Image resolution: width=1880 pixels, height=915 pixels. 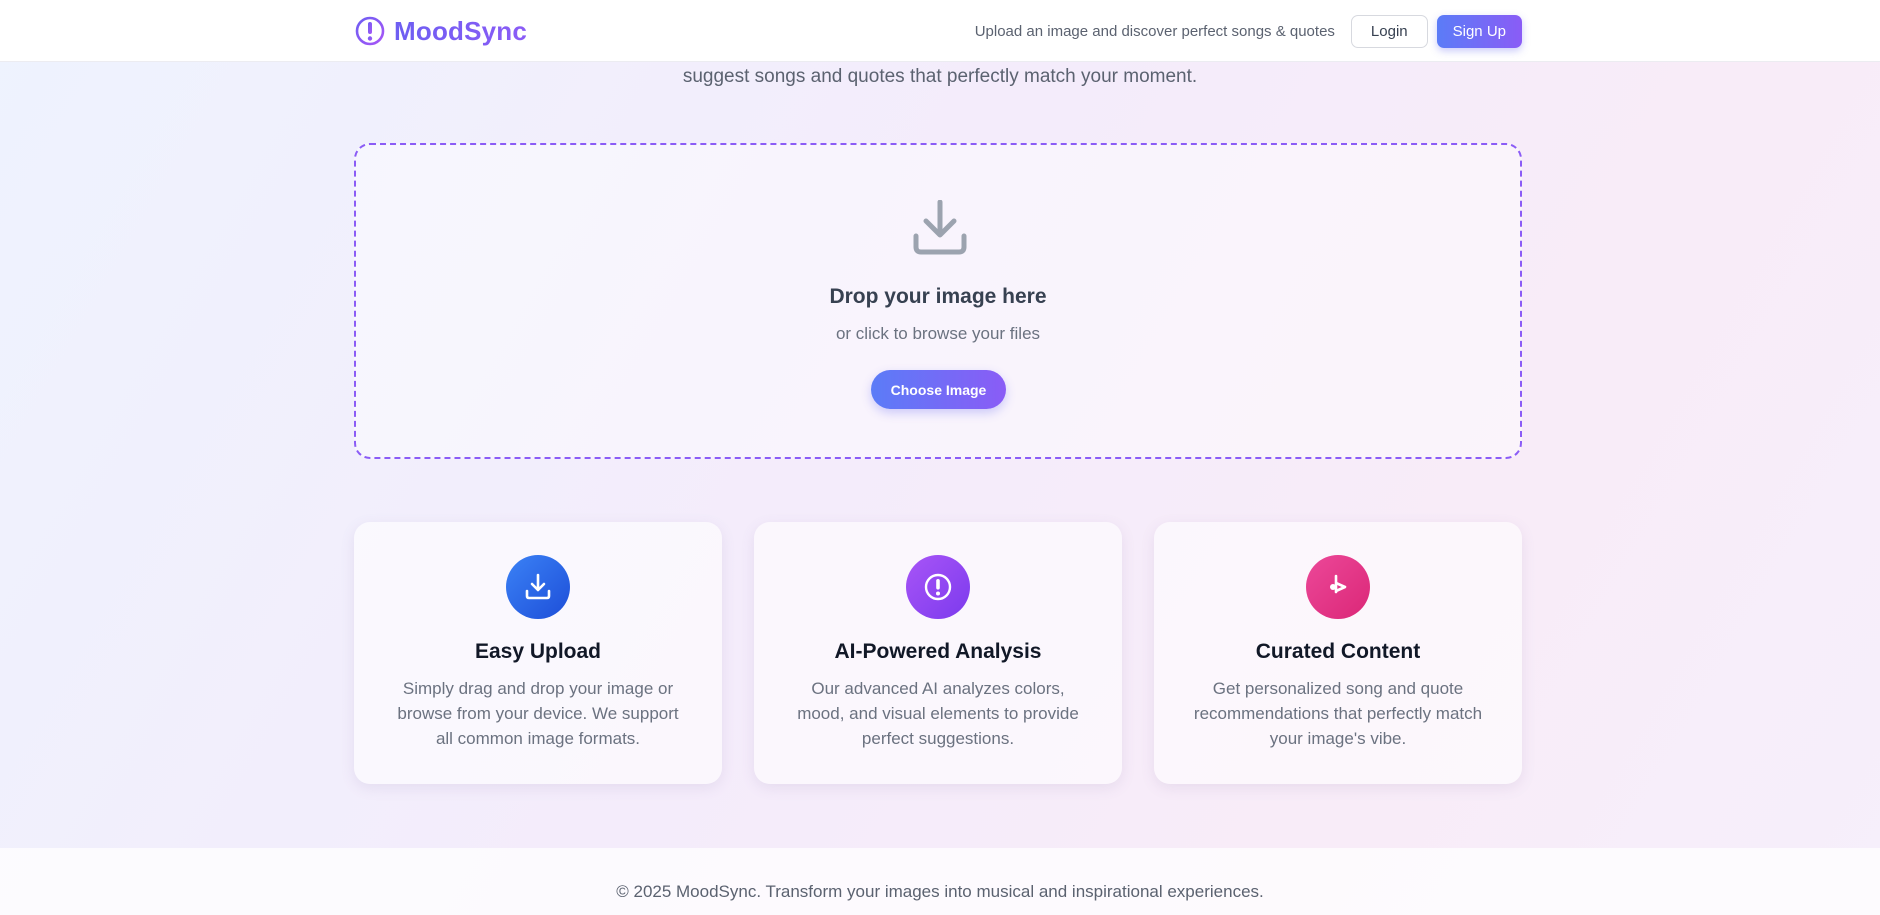 I want to click on choose-image-button: Choose Image, so click(x=938, y=389).